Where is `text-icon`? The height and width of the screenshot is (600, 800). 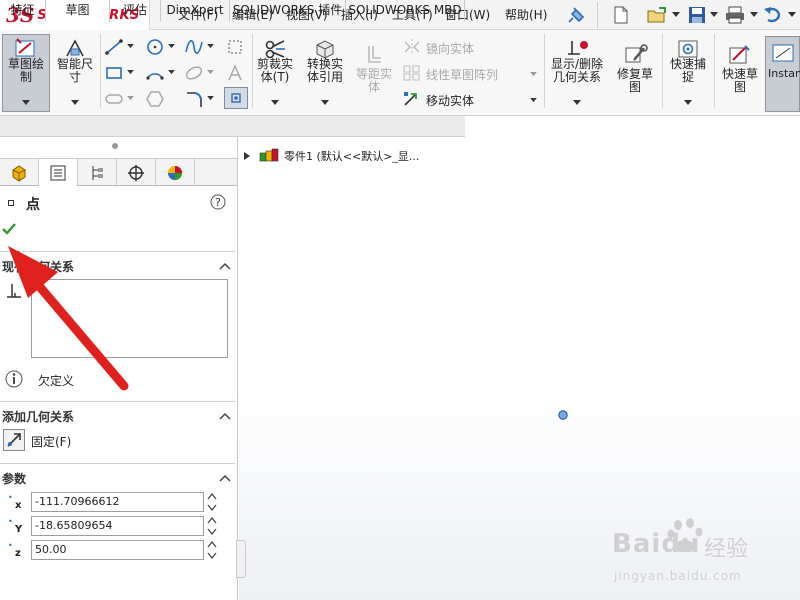 text-icon is located at coordinates (235, 73).